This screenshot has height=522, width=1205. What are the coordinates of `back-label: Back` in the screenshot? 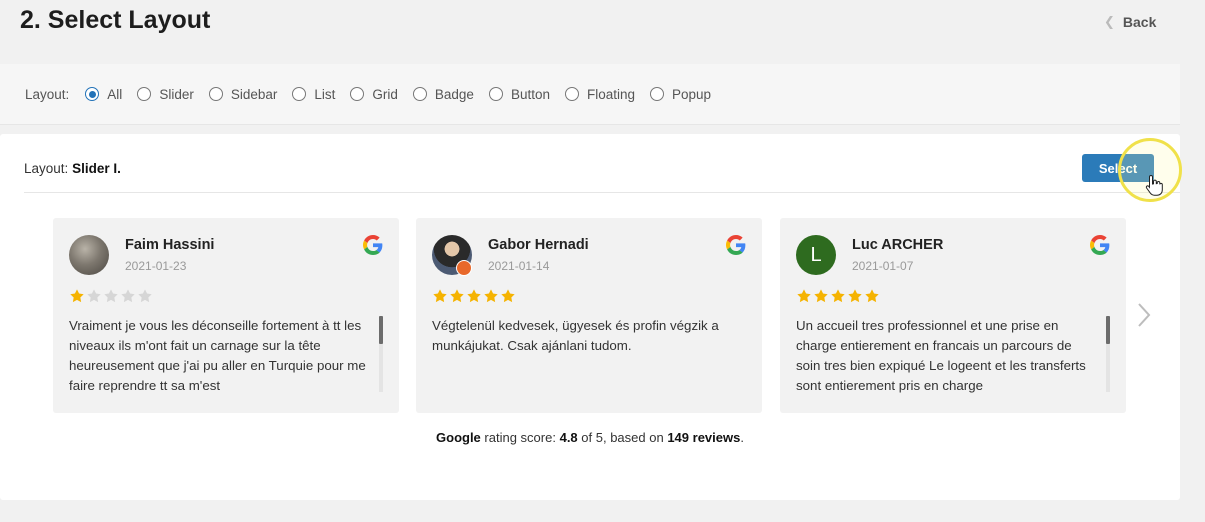 It's located at (1139, 22).